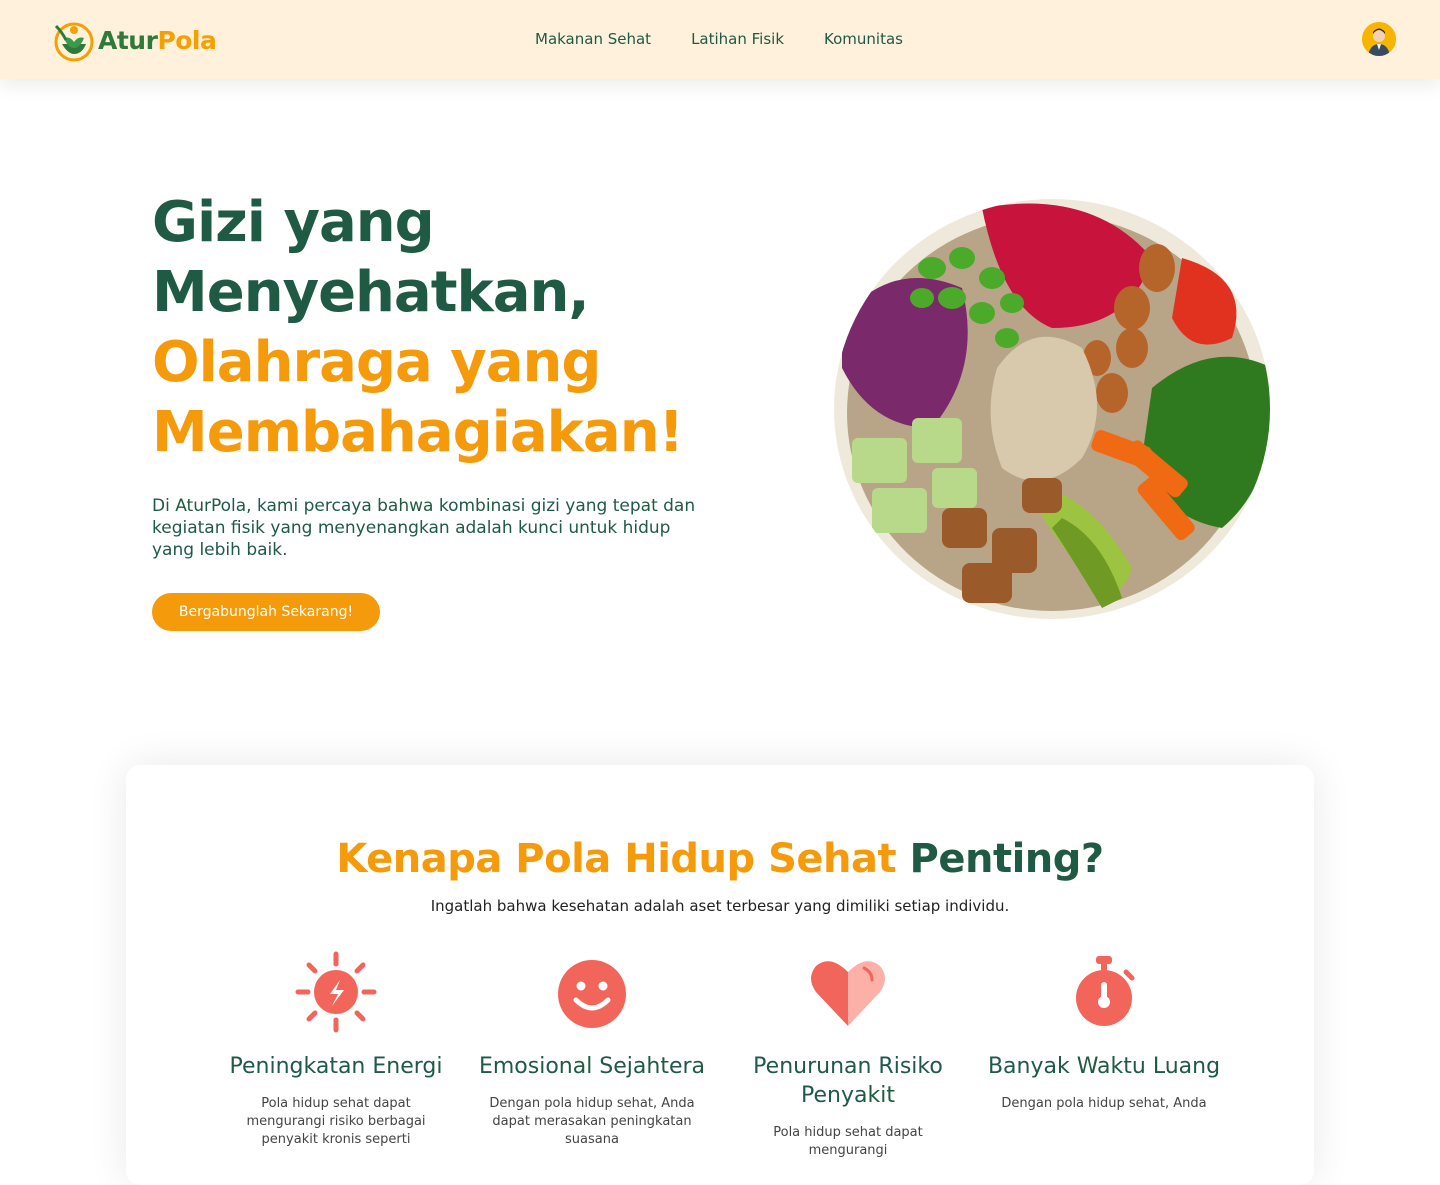  Describe the element at coordinates (157, 40) in the screenshot. I see `brand-name: AturPola` at that location.